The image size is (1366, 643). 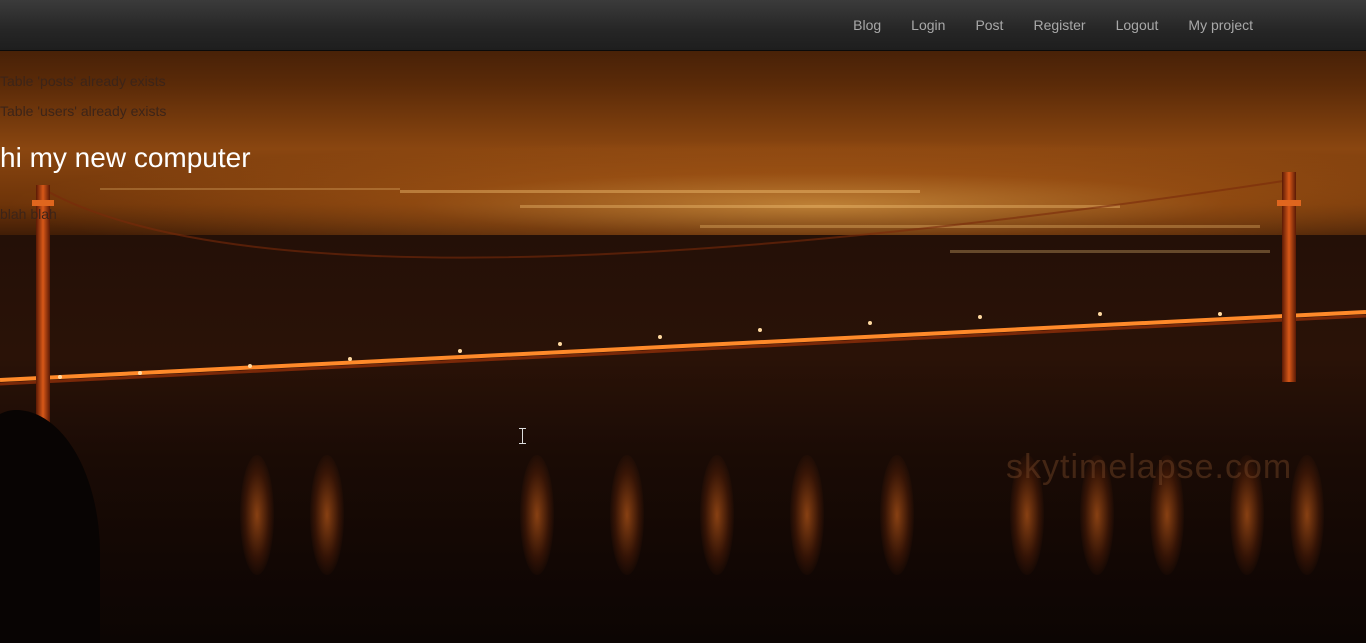 I want to click on status-message-posts: Table 'posts' already exists, so click(x=83, y=81).